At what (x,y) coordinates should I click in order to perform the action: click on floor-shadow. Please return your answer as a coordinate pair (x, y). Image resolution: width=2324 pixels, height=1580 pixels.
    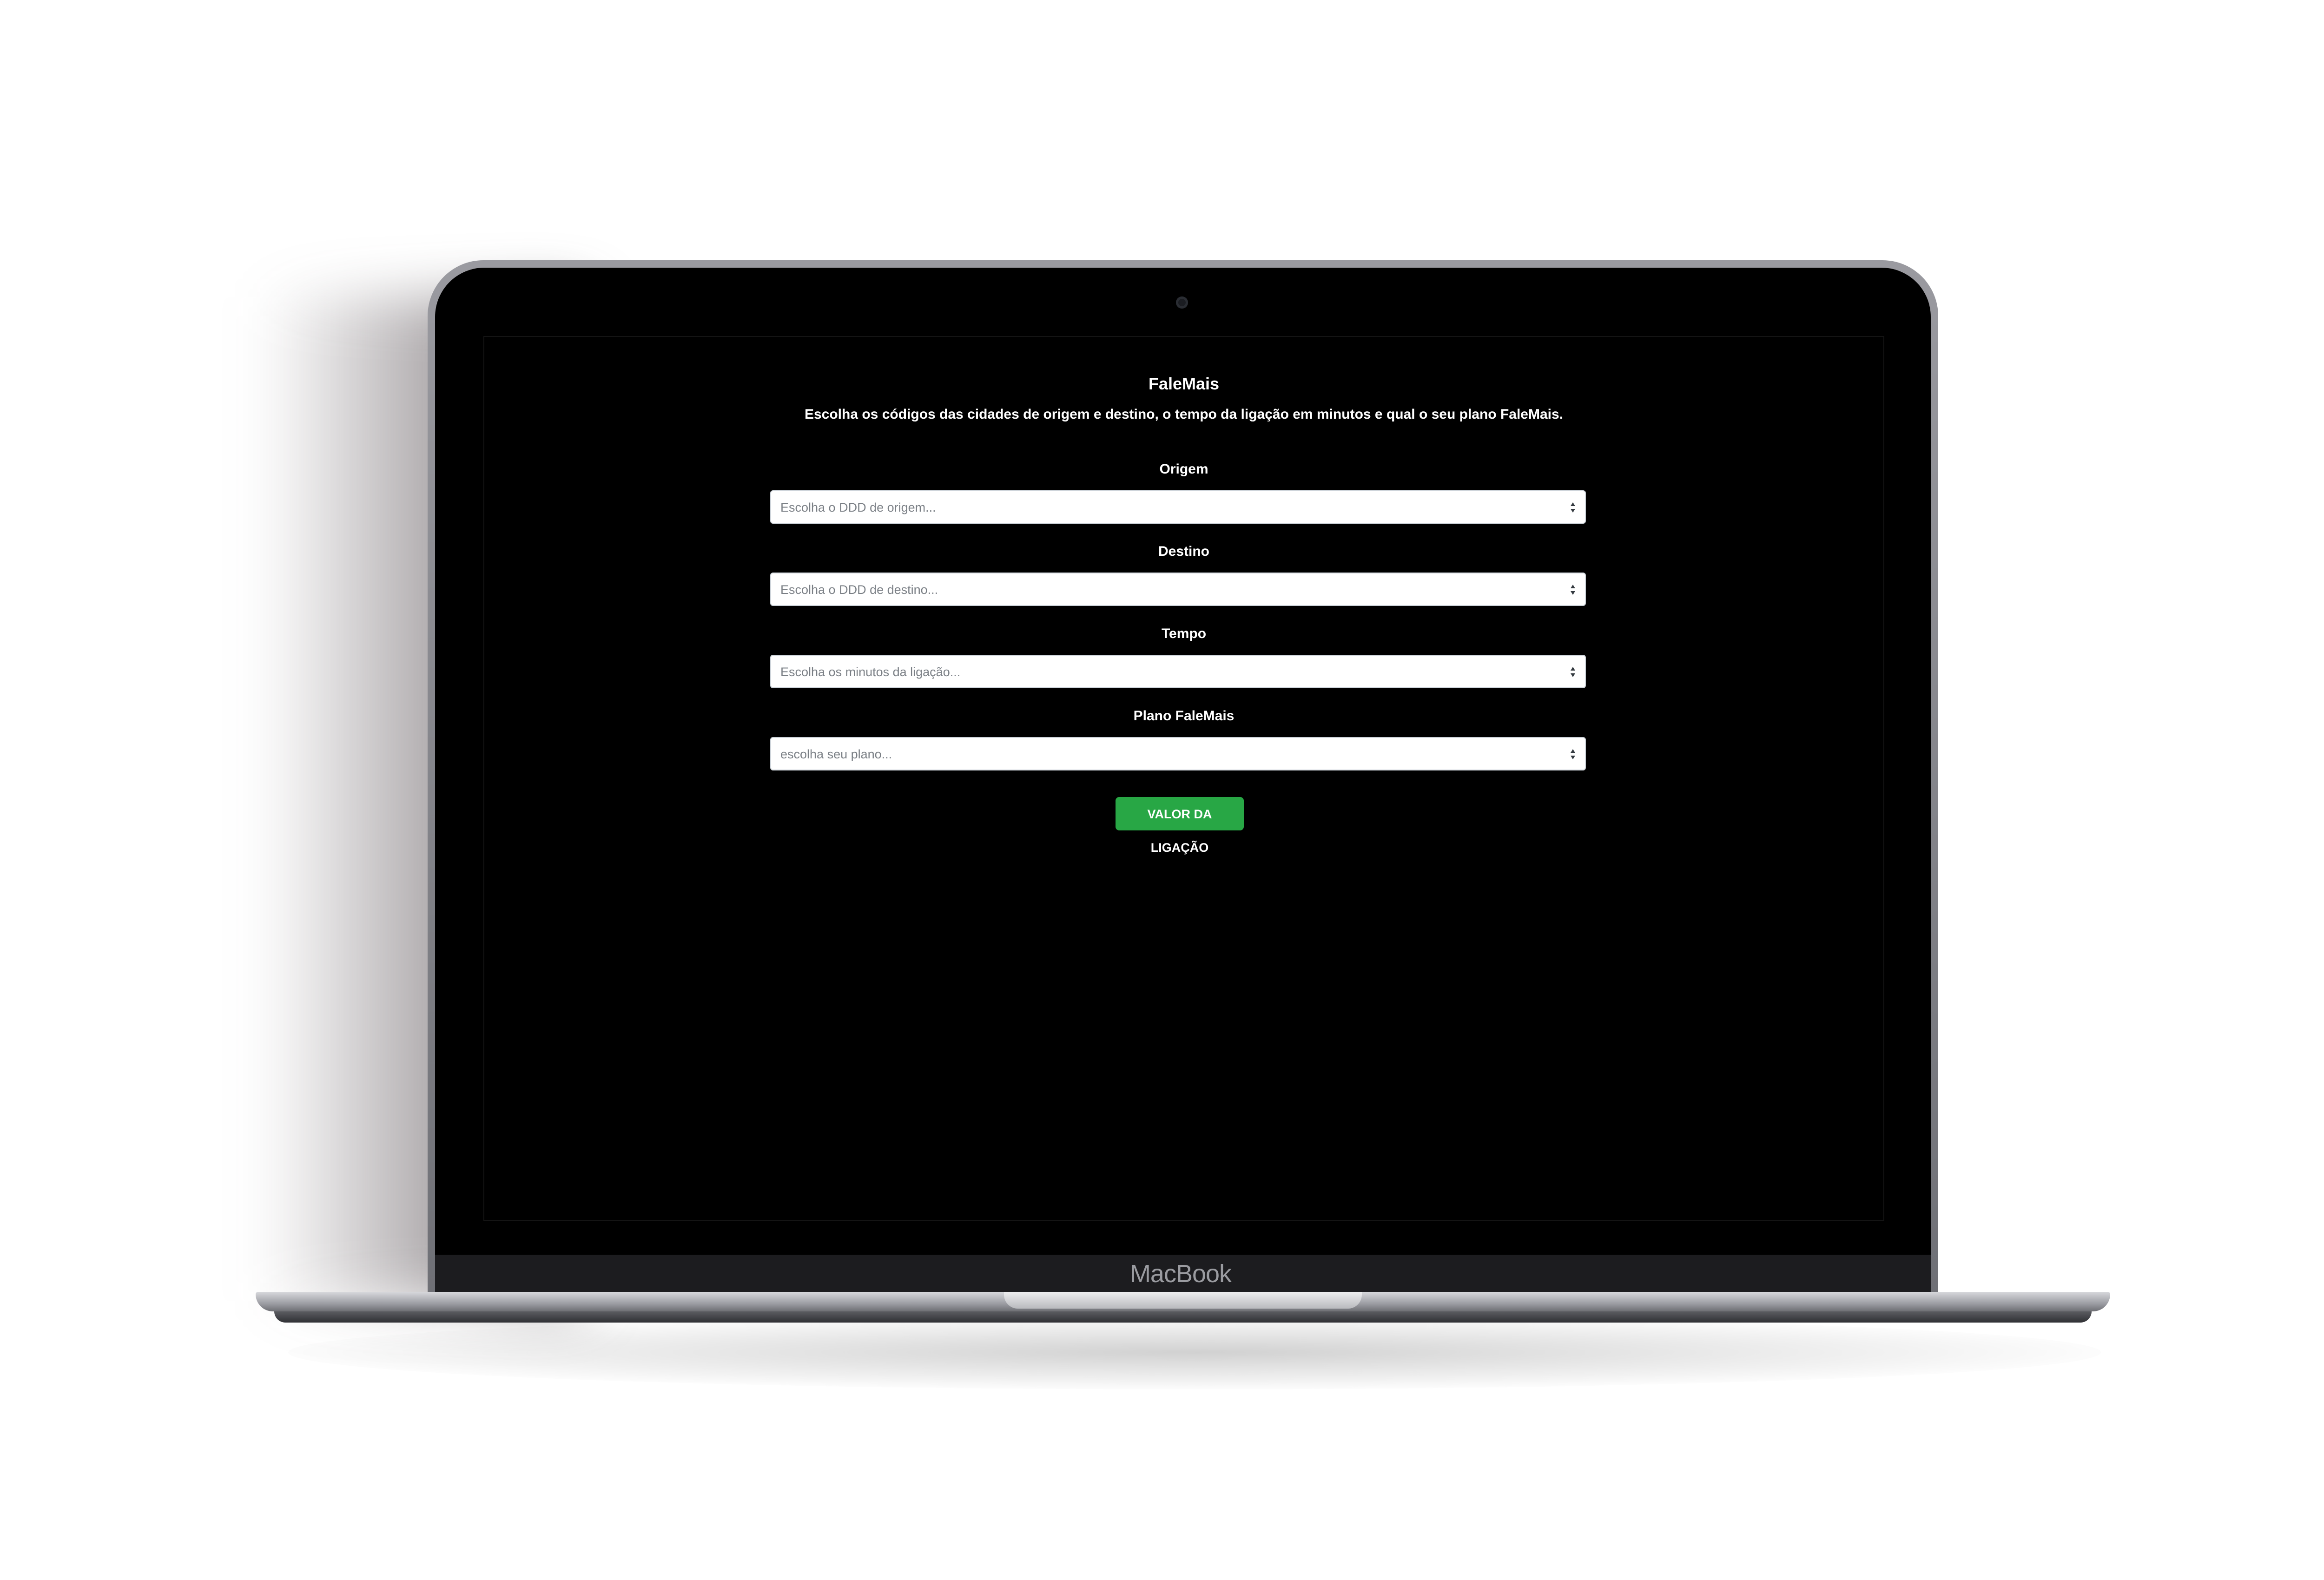
    Looking at the image, I should click on (1194, 1352).